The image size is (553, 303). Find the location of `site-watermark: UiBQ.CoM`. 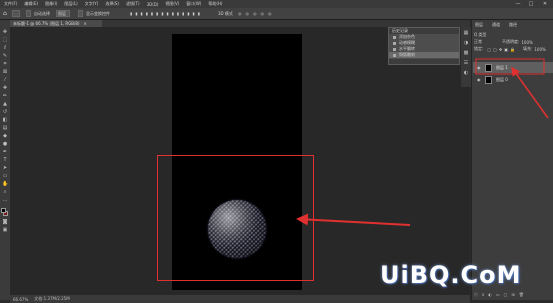

site-watermark: UiBQ.CoM is located at coordinates (451, 275).